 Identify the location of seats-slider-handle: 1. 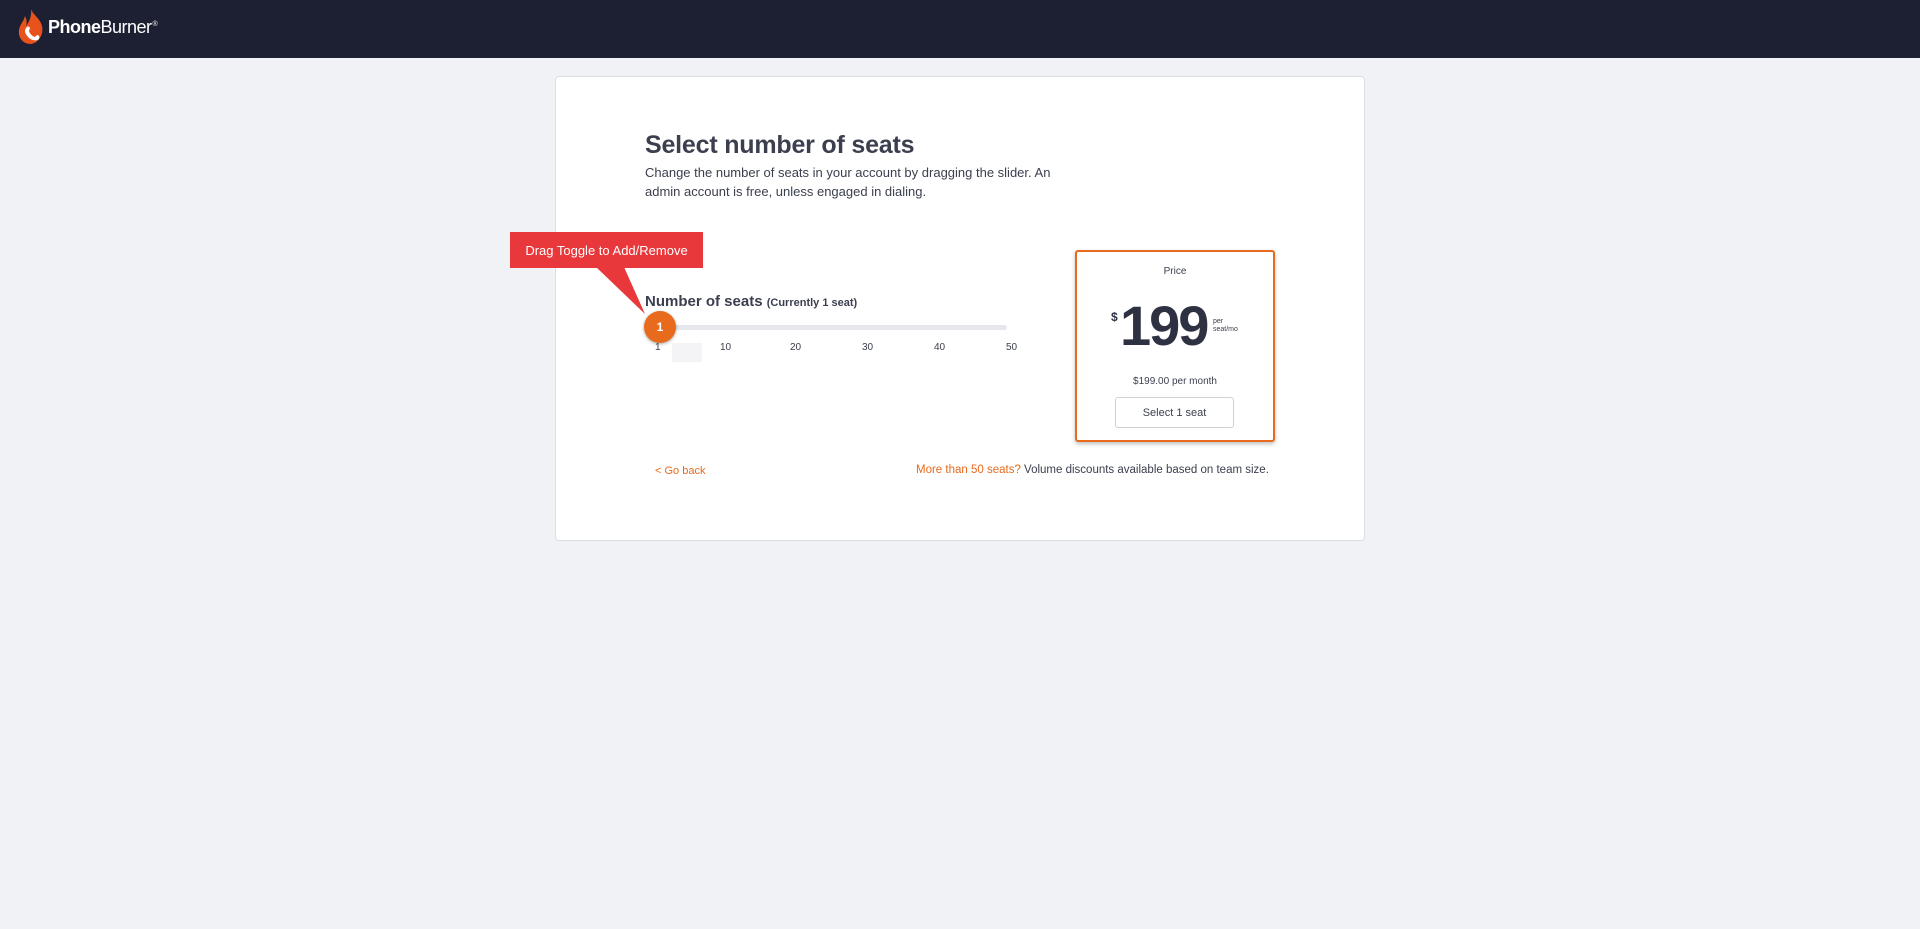
(660, 327).